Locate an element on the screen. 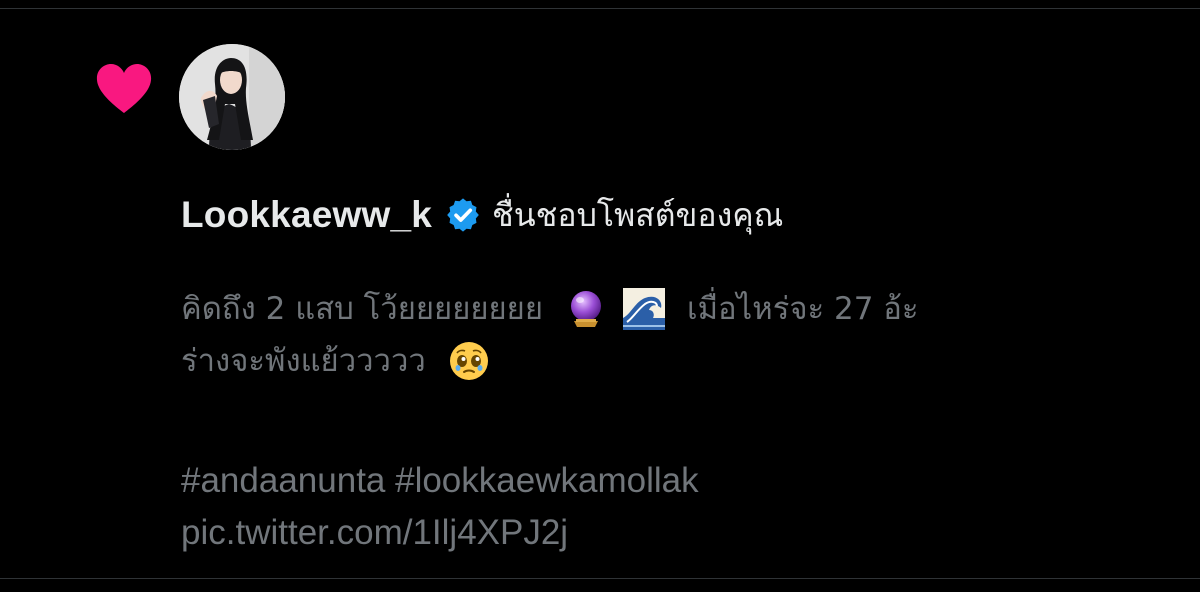 This screenshot has width=1200, height=592. username-link: Lookkaeww_k is located at coordinates (306, 215).